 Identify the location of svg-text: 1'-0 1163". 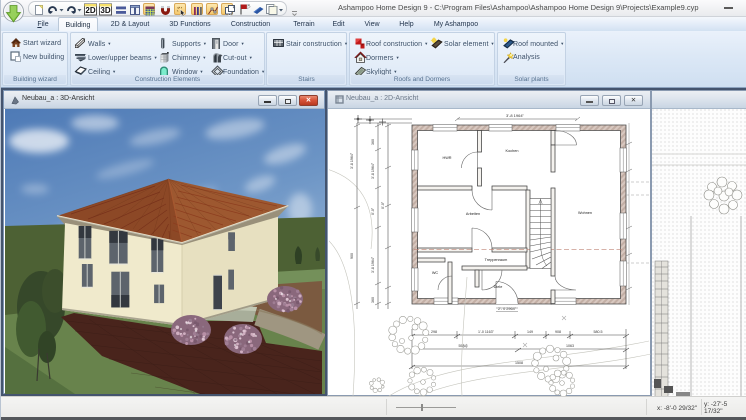
(486, 332).